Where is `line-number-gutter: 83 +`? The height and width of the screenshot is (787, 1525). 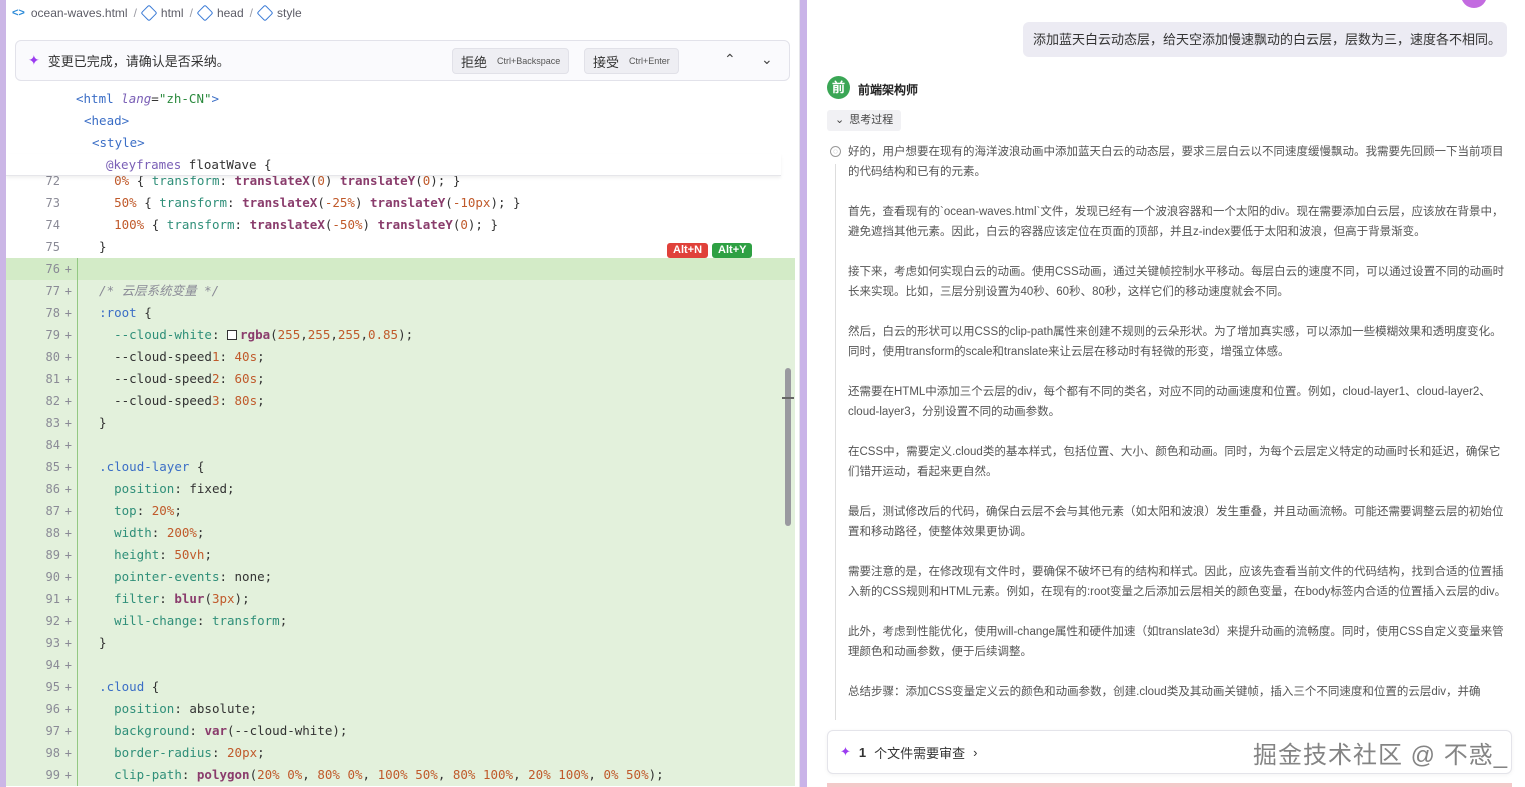
line-number-gutter: 83 + is located at coordinates (41, 423).